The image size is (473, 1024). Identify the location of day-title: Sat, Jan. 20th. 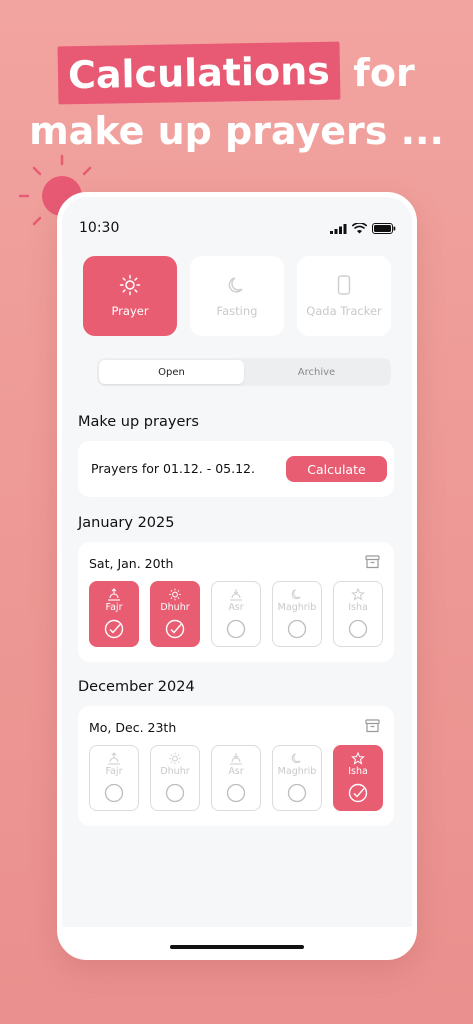
(131, 563).